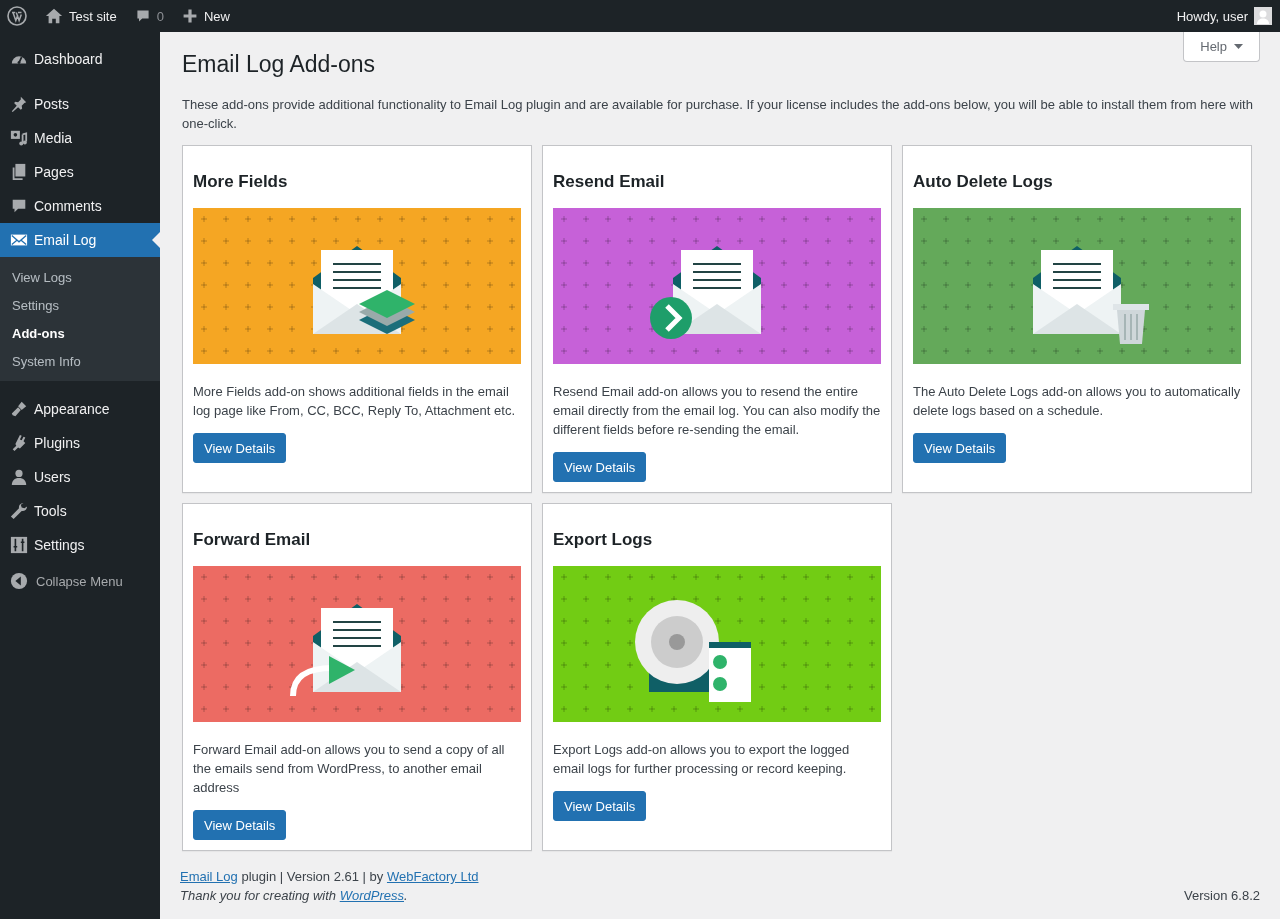  What do you see at coordinates (189, 16) in the screenshot?
I see `plus-icon` at bounding box center [189, 16].